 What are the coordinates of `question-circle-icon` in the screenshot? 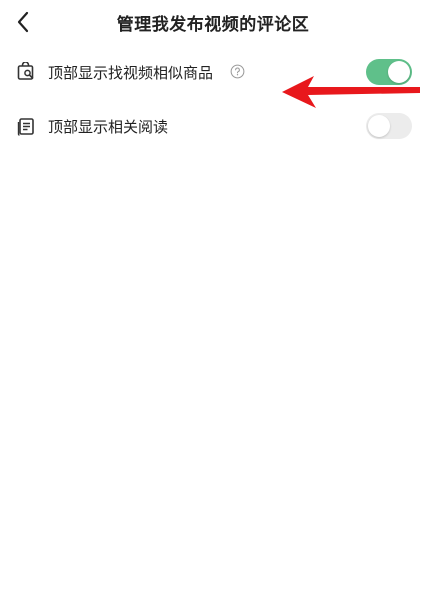 It's located at (237, 71).